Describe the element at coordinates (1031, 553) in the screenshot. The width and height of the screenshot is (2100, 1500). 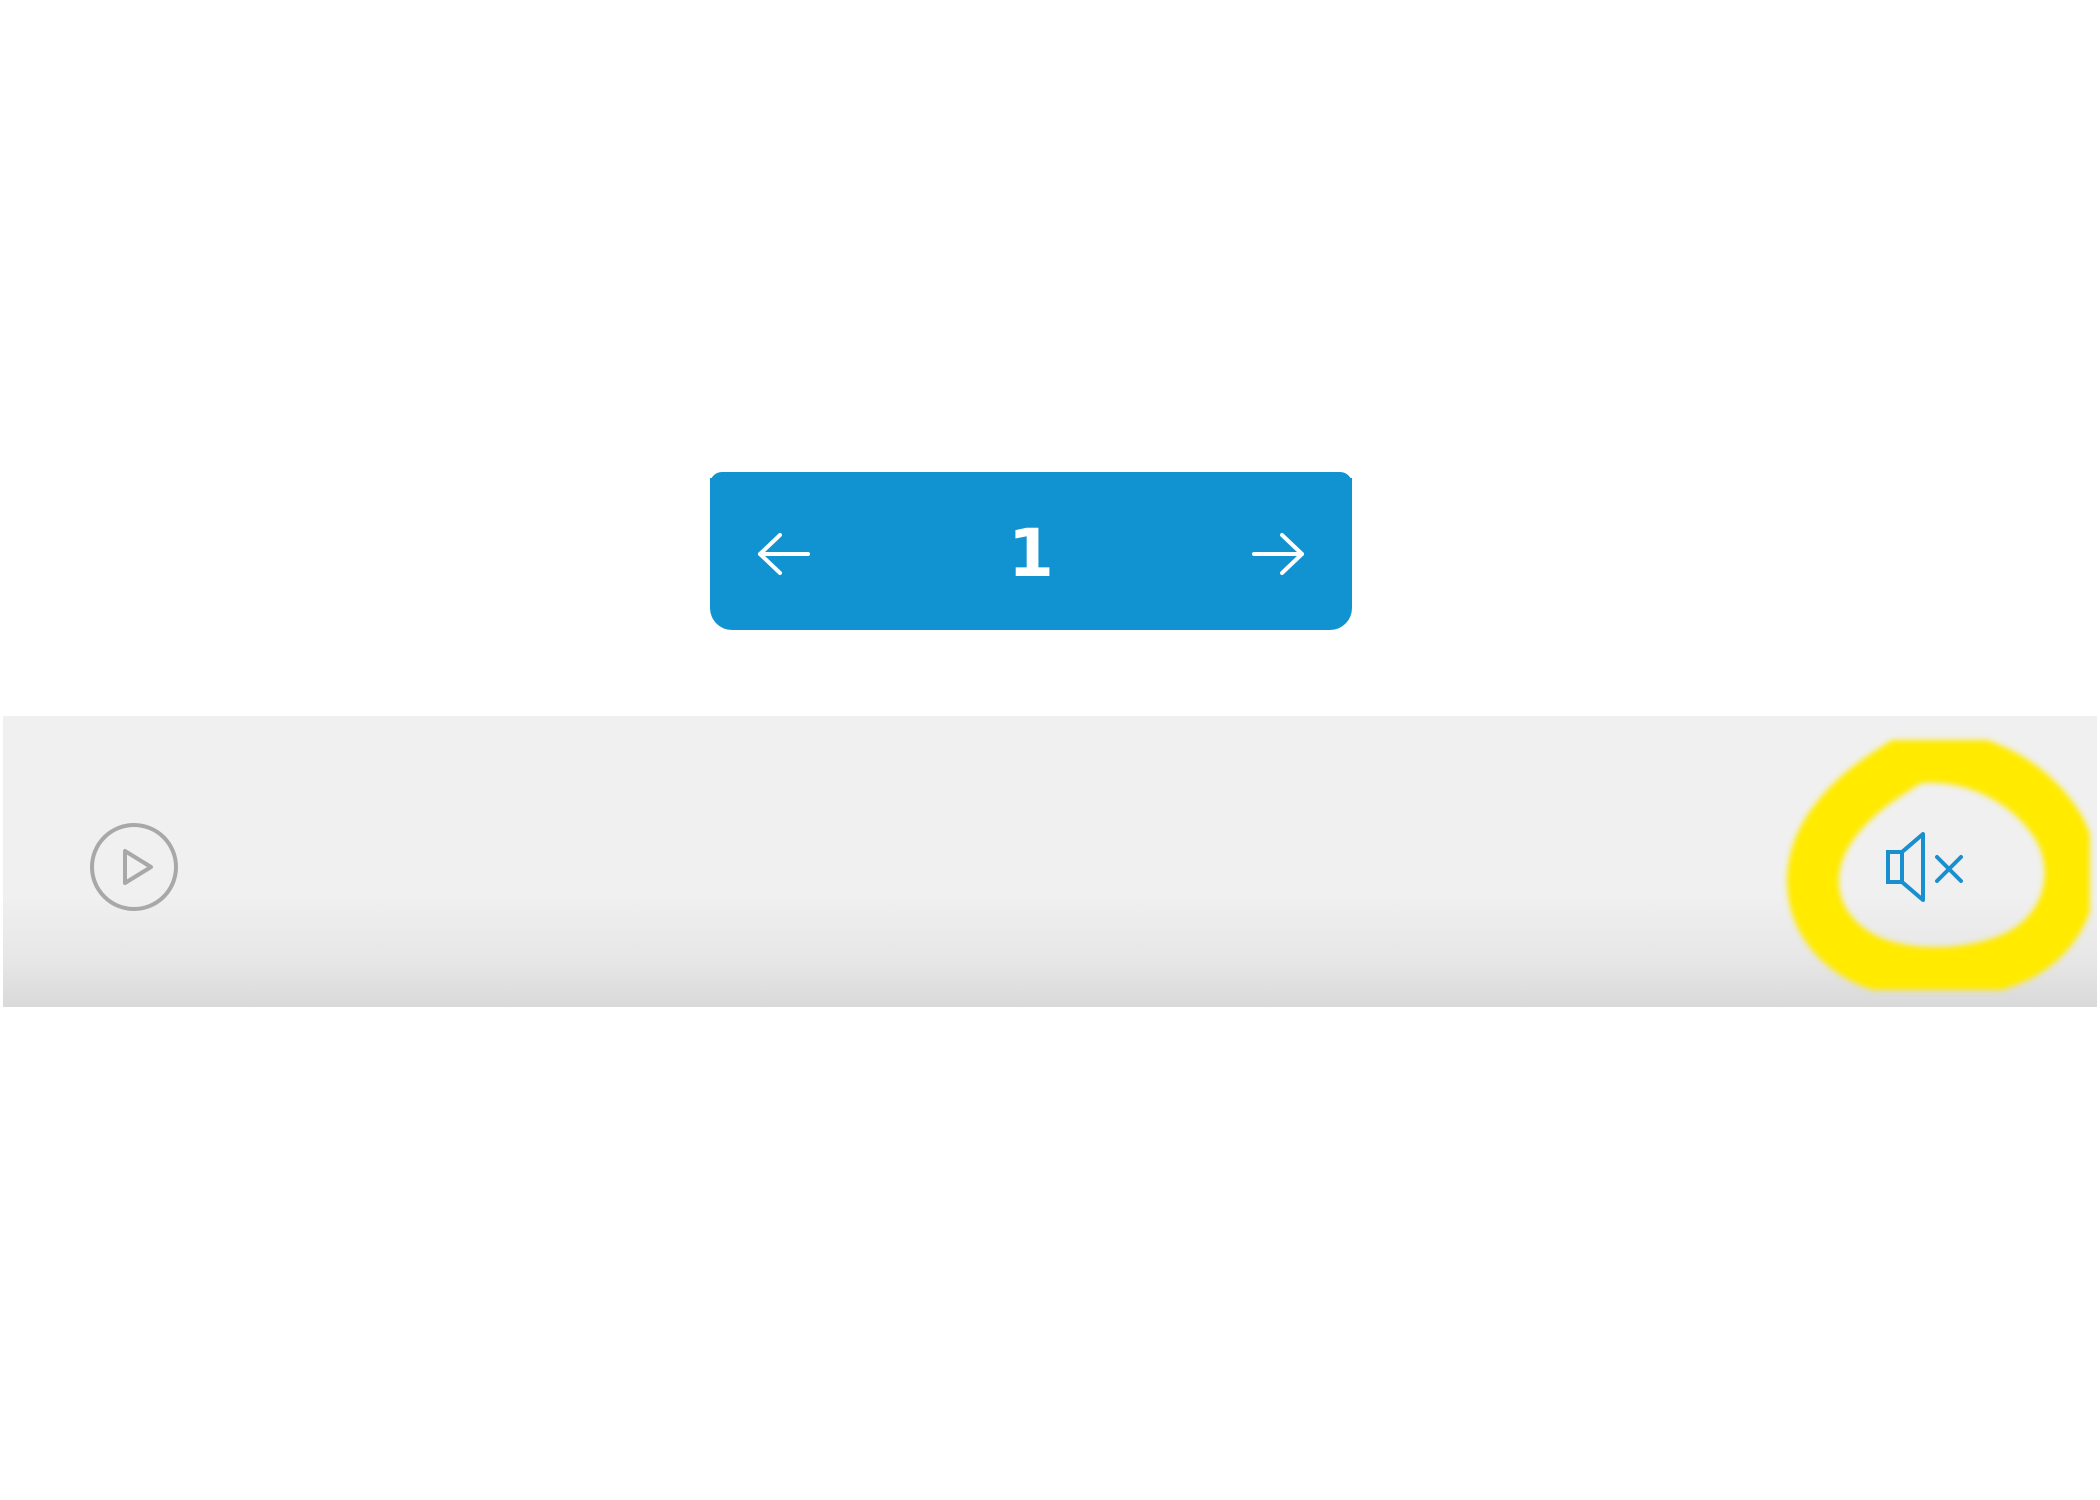
I see `current-page-number: 1` at that location.